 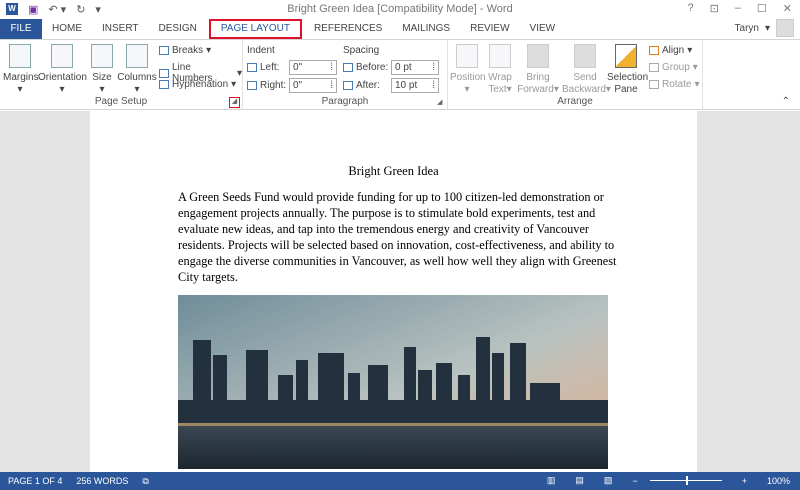 What do you see at coordinates (585, 77) in the screenshot?
I see `send-label: Send` at bounding box center [585, 77].